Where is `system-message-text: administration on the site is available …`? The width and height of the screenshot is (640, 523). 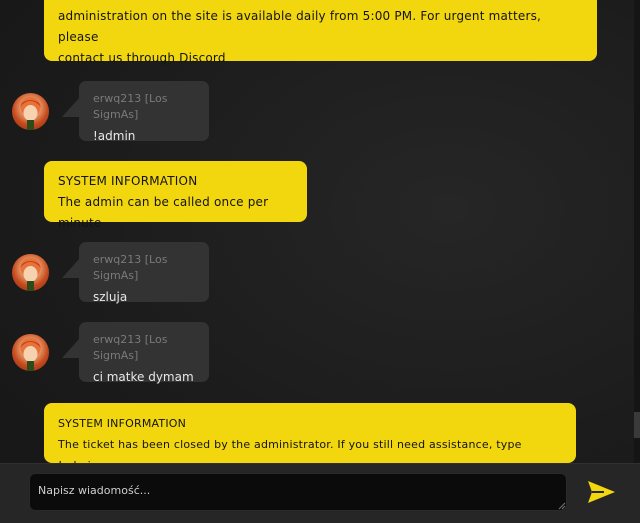 system-message-text: administration on the site is available … is located at coordinates (300, 26).